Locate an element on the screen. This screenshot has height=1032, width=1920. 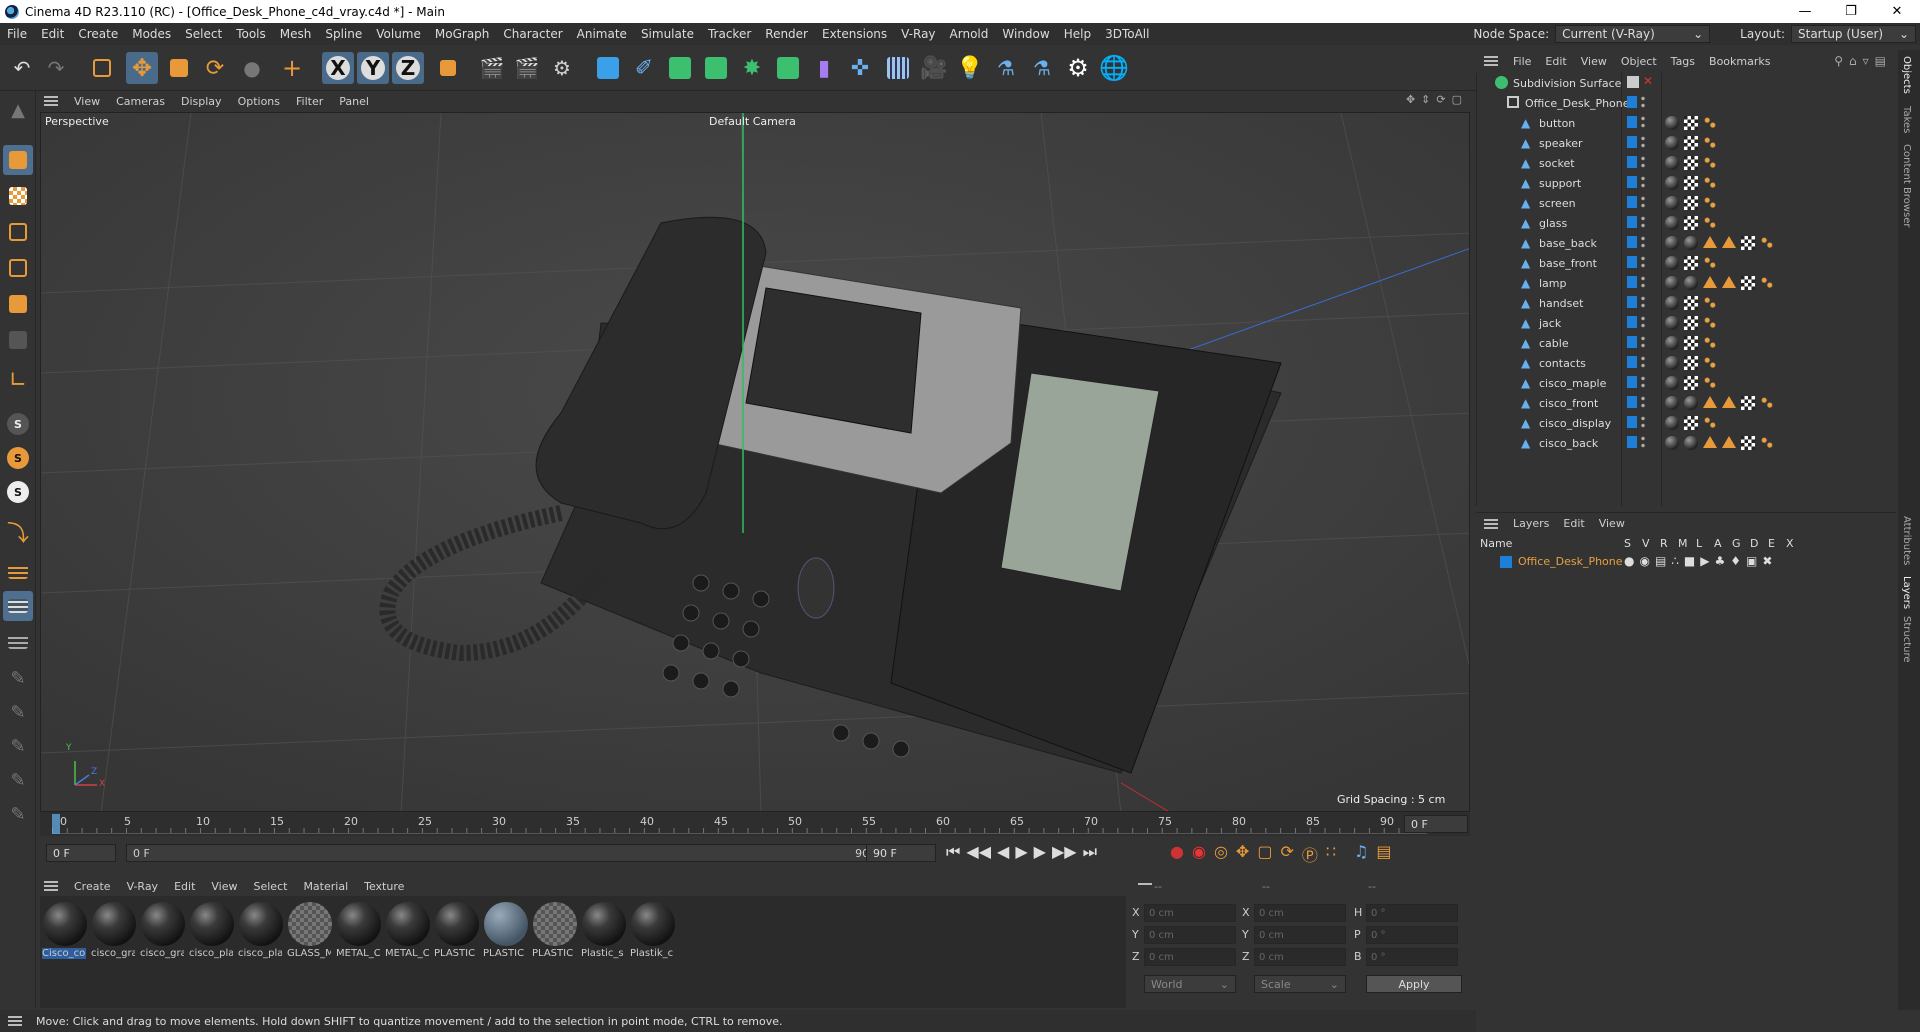
y-axis-lock-button: Y is located at coordinates (373, 68).